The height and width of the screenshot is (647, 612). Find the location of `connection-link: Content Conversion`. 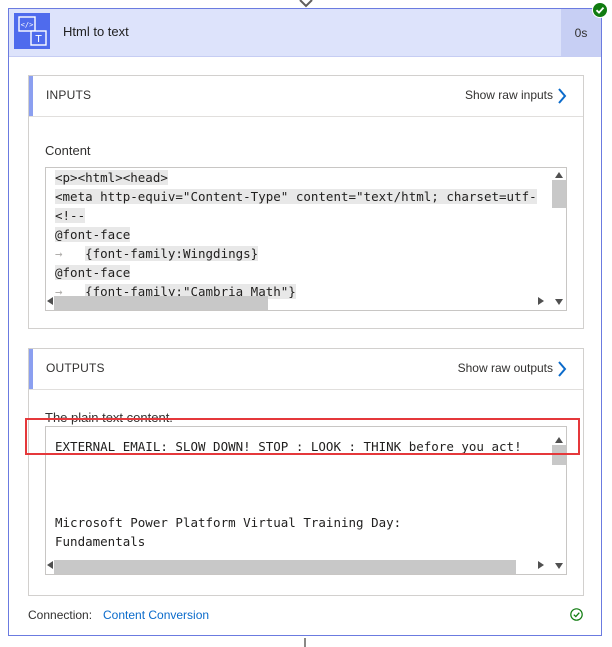

connection-link: Content Conversion is located at coordinates (156, 615).